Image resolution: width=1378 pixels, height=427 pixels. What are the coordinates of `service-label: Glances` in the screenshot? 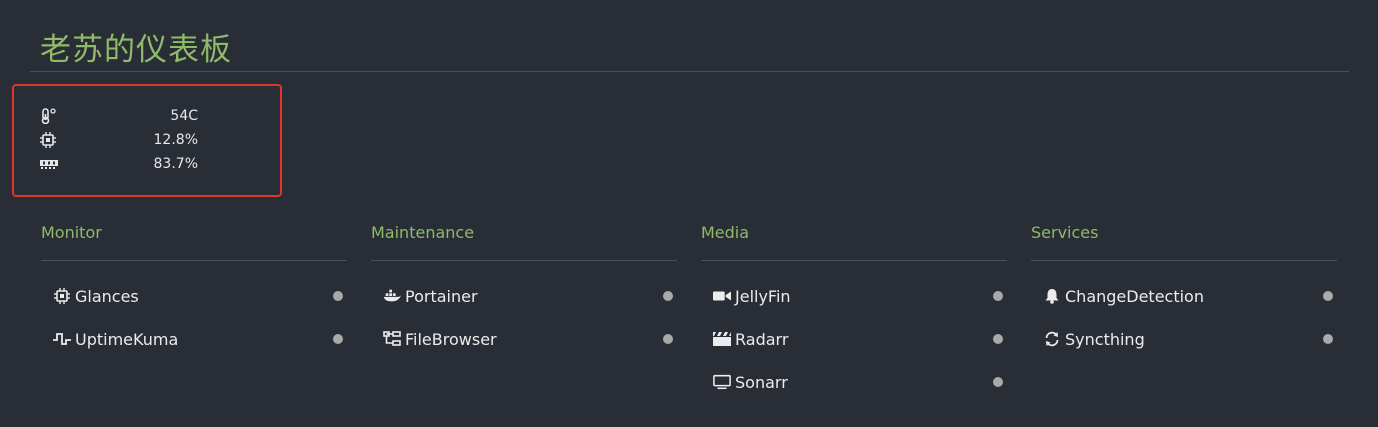 It's located at (107, 296).